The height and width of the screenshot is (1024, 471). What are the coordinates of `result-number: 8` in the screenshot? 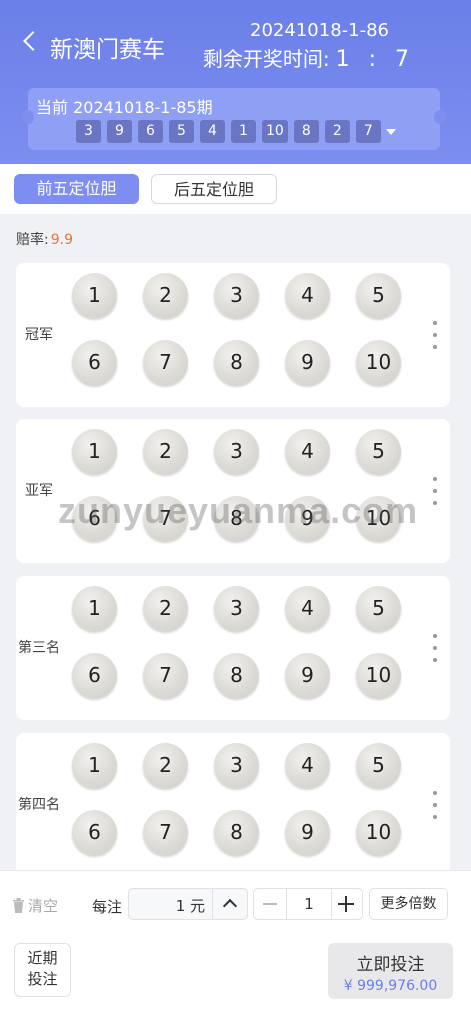 It's located at (306, 131).